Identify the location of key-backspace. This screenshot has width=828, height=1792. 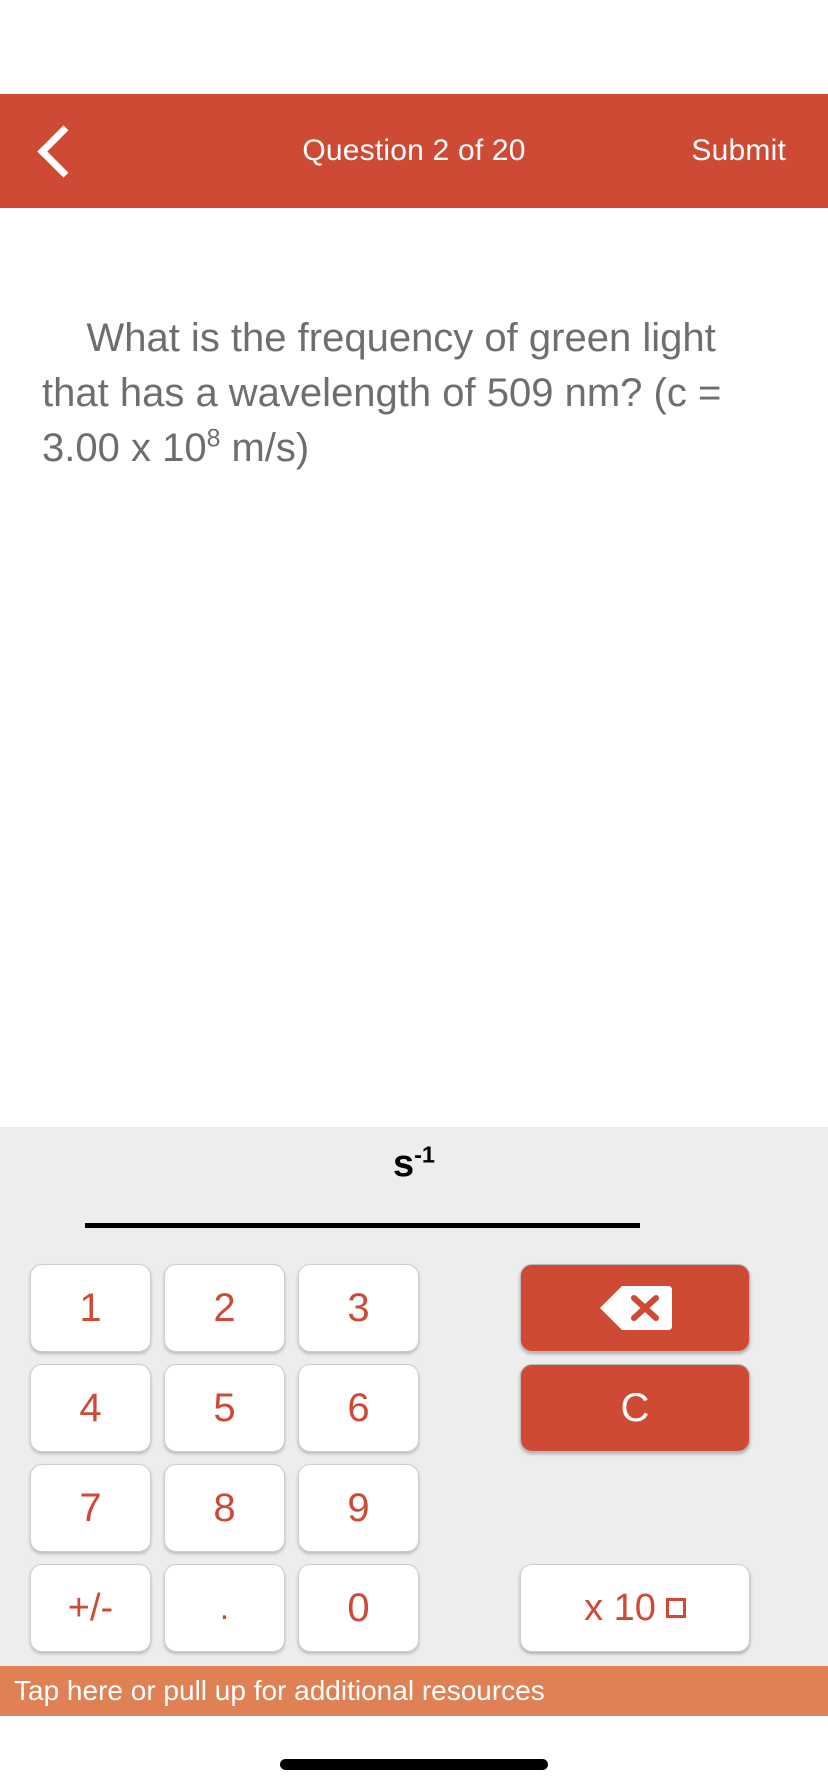
(635, 1308).